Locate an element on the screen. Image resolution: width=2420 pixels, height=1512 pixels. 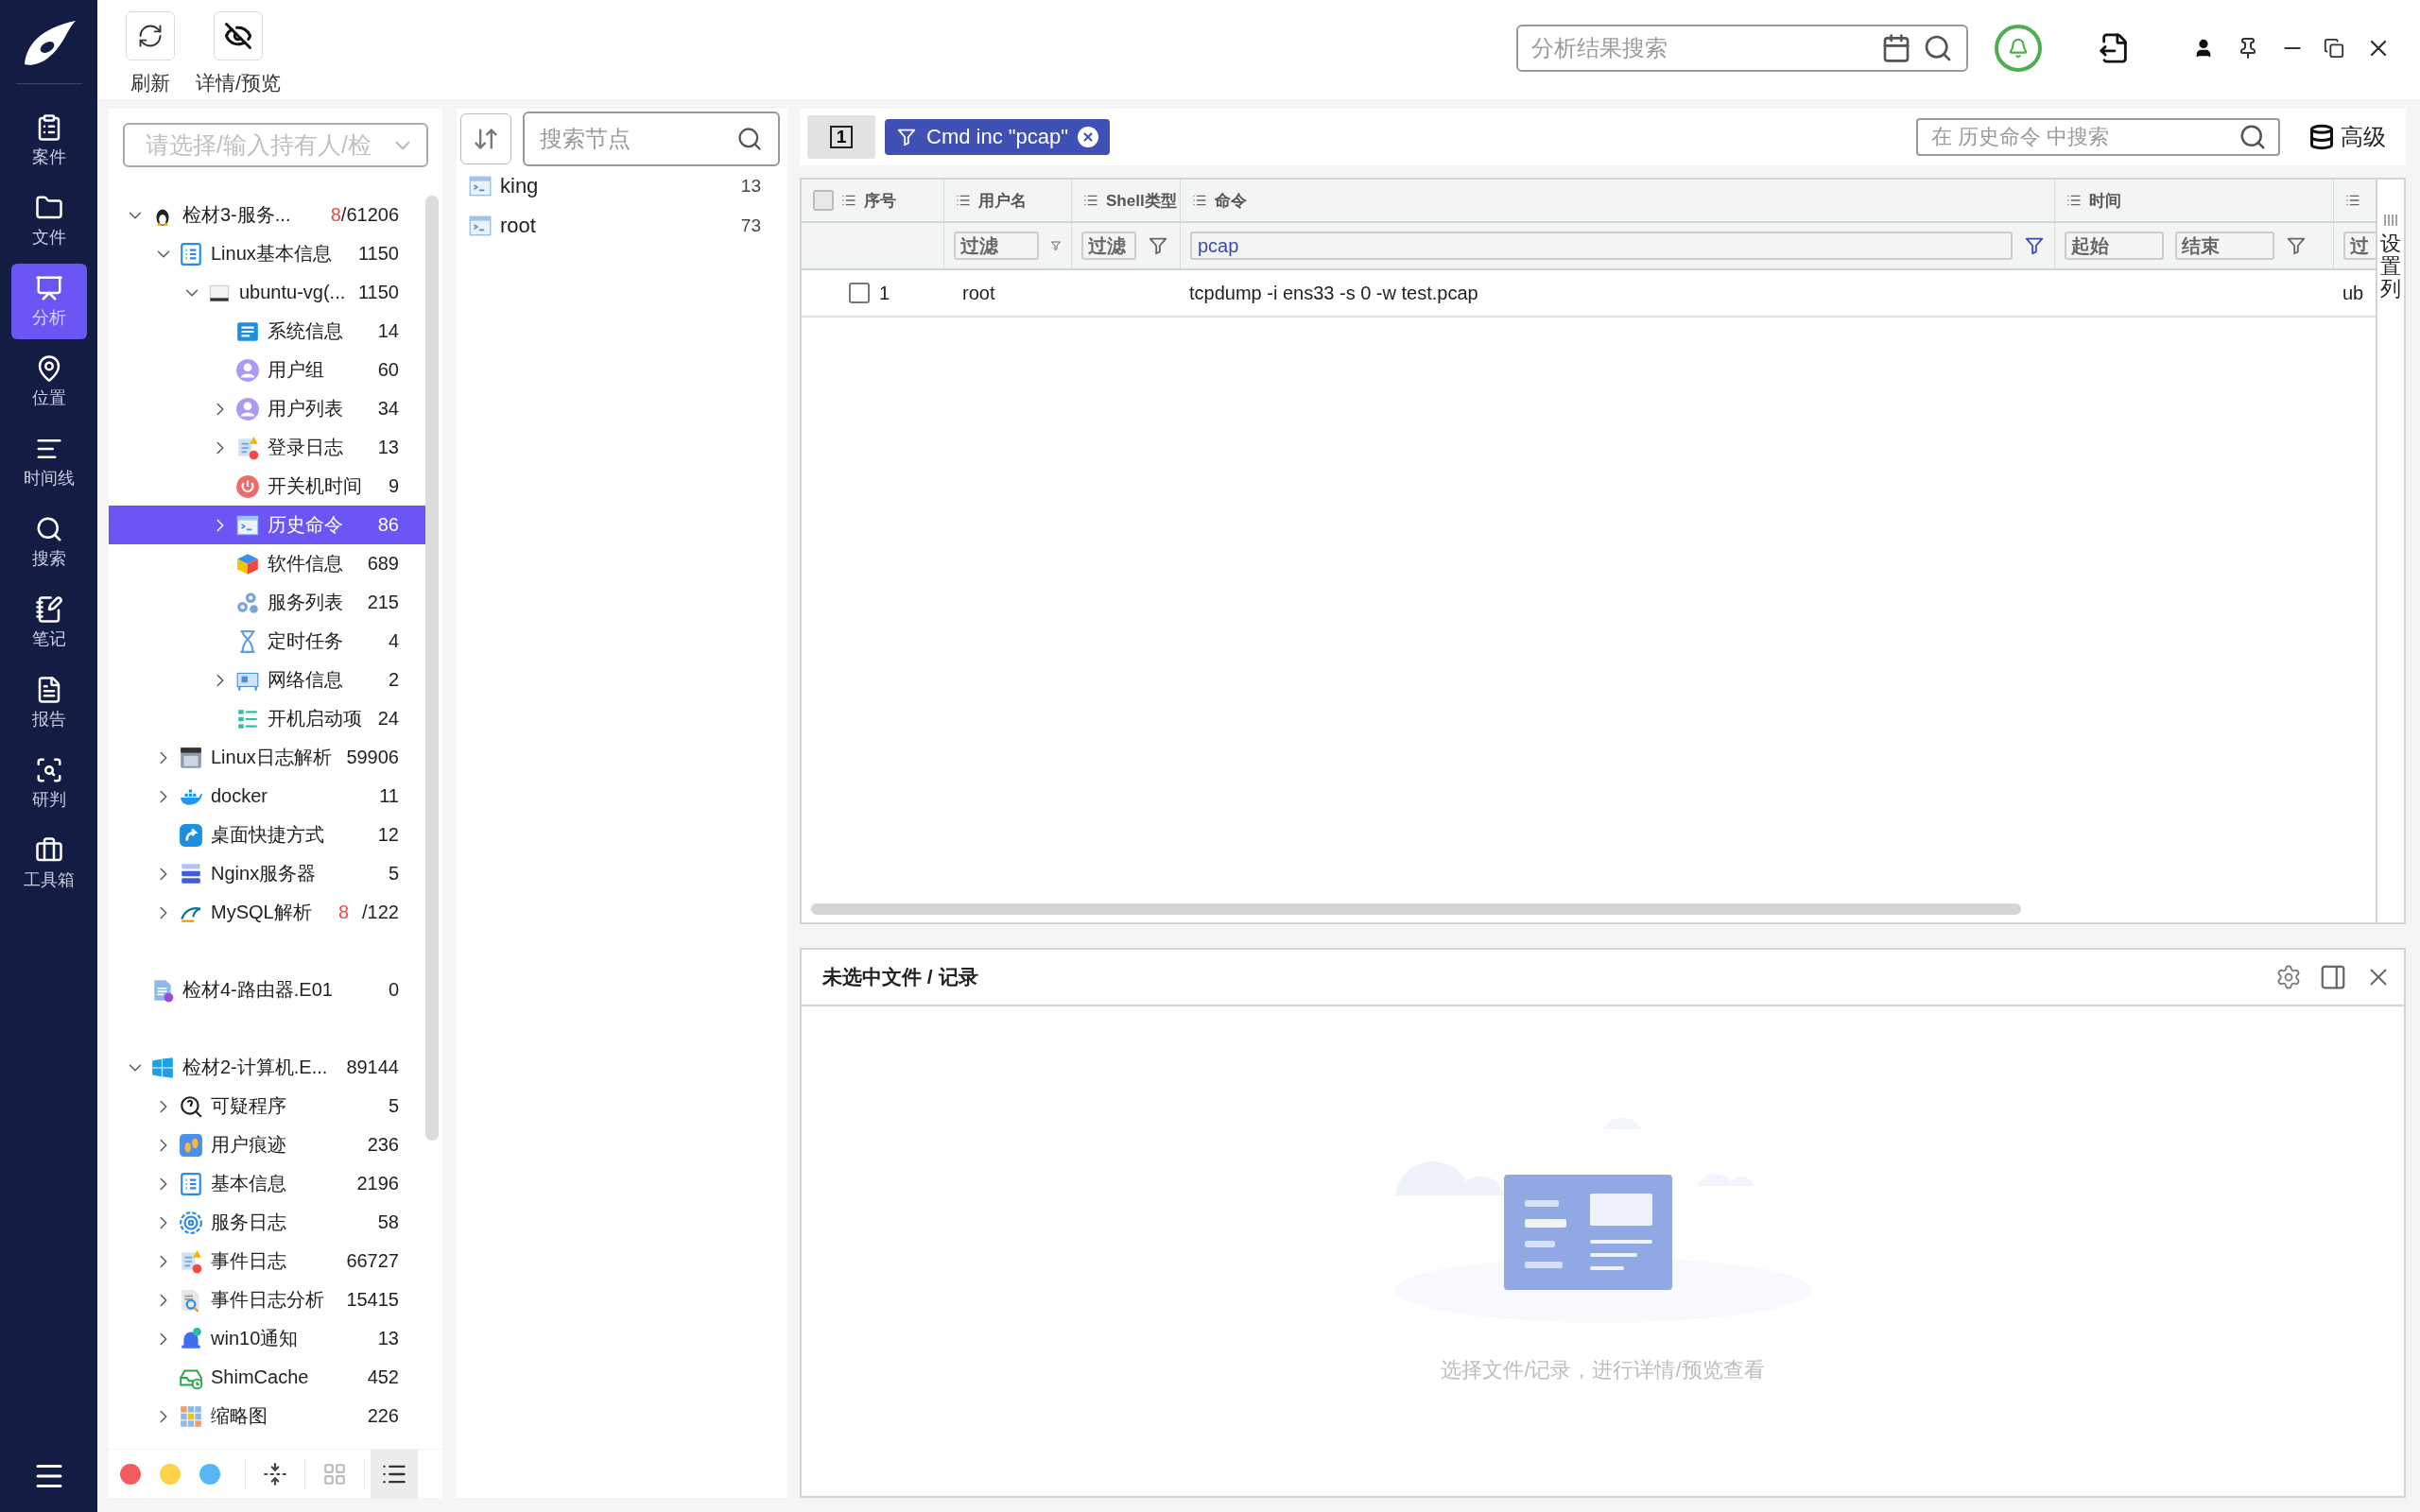
tree-item: 历史命令 86 is located at coordinates (267, 525).